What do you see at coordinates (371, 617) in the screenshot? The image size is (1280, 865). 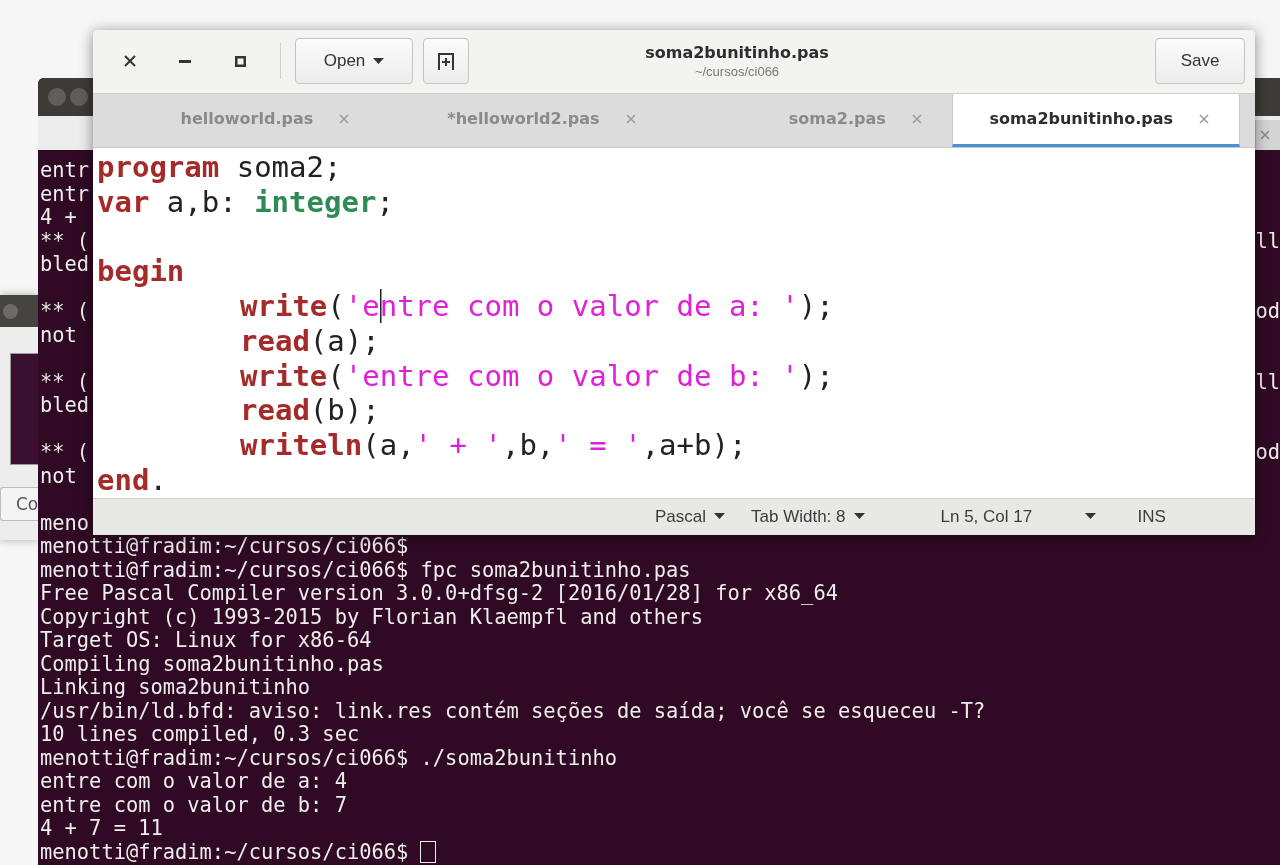 I see `terminal-line: Copyright (c) 1993-2015 by Florian Klaempfl and others` at bounding box center [371, 617].